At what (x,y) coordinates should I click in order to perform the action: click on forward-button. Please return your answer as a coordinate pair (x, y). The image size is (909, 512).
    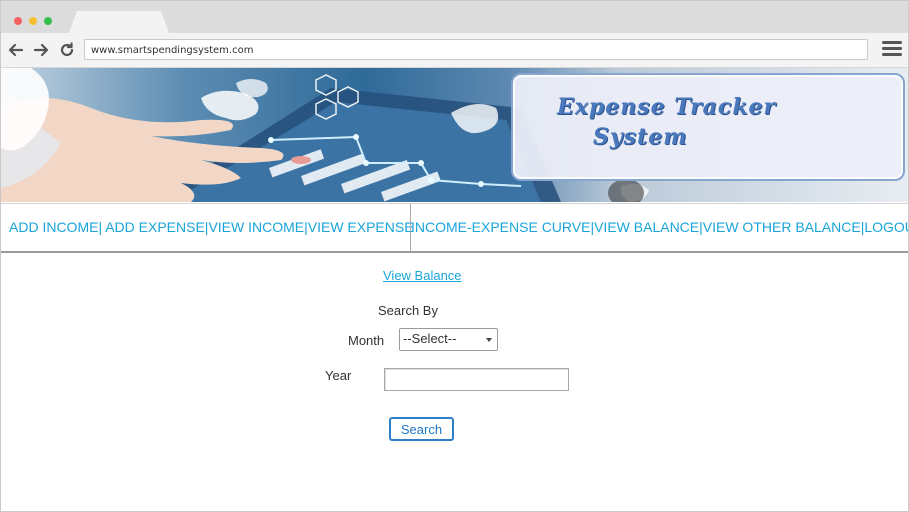
    Looking at the image, I should click on (41, 50).